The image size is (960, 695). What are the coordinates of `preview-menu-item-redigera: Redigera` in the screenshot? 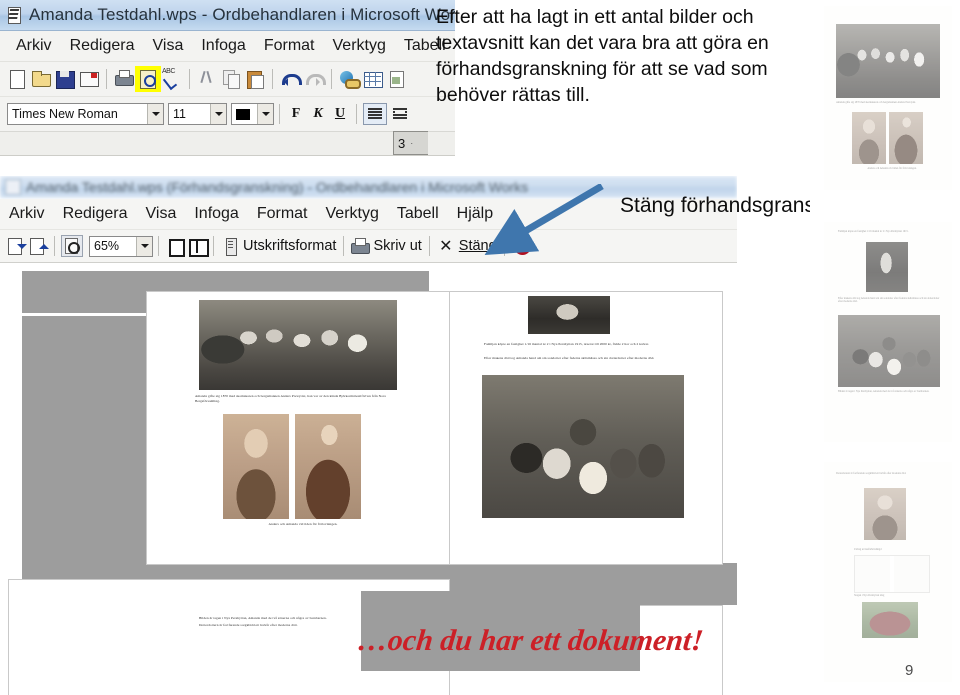 It's located at (95, 214).